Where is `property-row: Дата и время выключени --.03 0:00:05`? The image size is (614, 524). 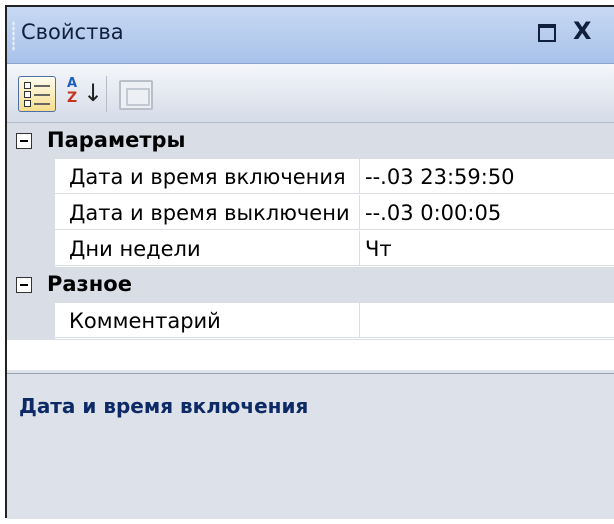 property-row: Дата и время выключени --.03 0:00:05 is located at coordinates (310, 213).